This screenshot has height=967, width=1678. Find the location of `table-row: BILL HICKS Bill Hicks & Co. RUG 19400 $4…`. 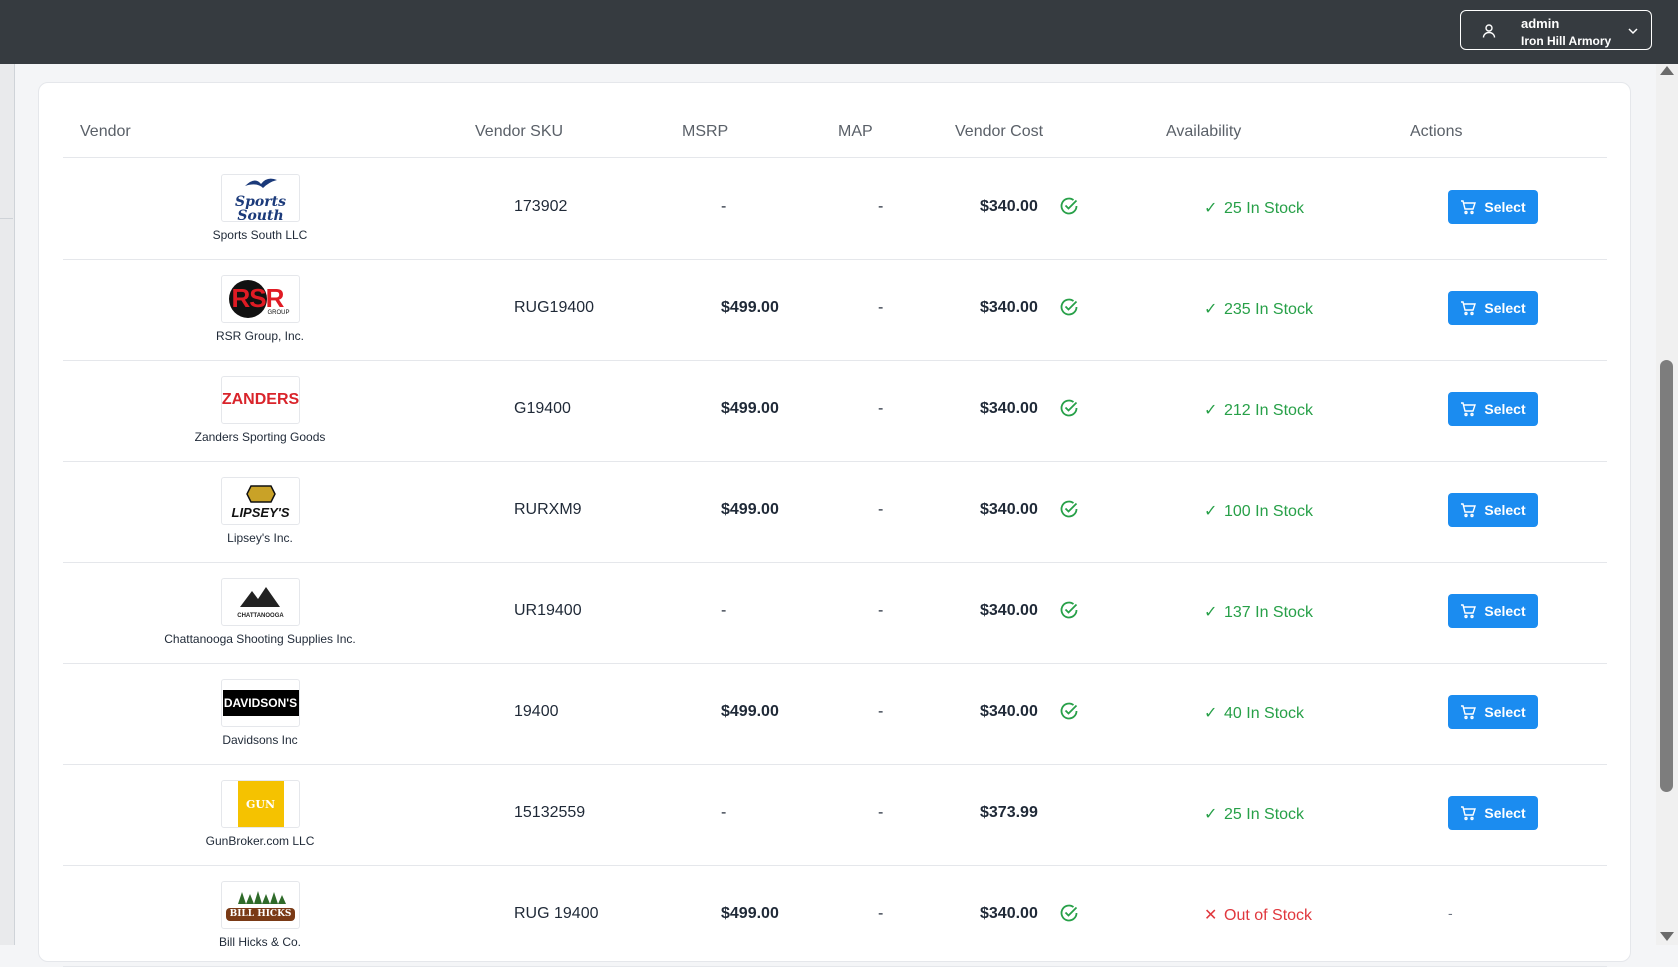

table-row: BILL HICKS Bill Hicks & Co. RUG 19400 $4… is located at coordinates (835, 916).